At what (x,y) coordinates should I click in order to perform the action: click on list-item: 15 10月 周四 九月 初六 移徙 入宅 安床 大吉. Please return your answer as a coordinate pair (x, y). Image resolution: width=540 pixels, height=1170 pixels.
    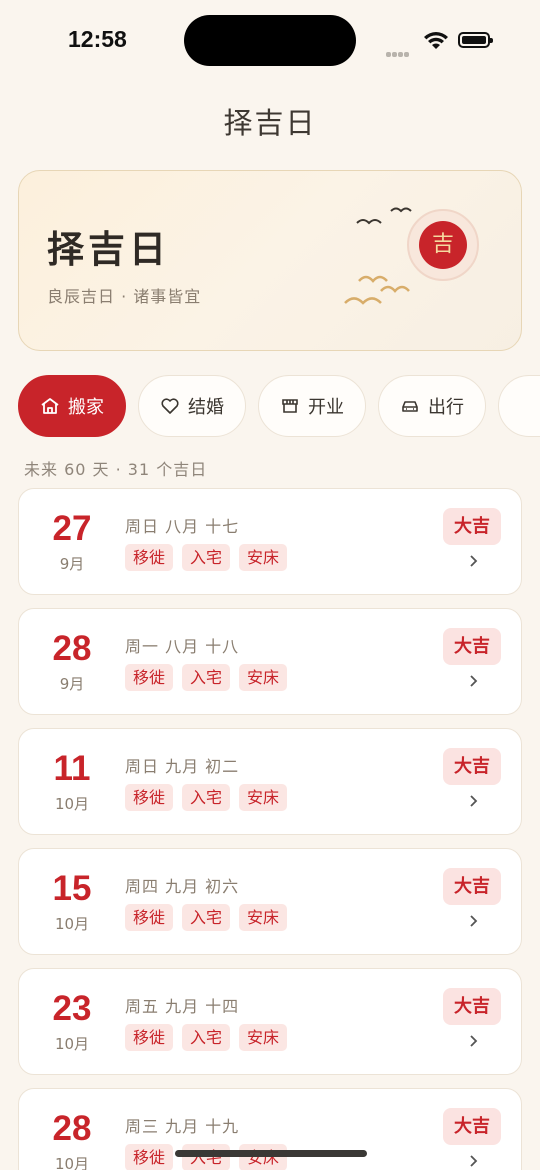
    Looking at the image, I should click on (270, 901).